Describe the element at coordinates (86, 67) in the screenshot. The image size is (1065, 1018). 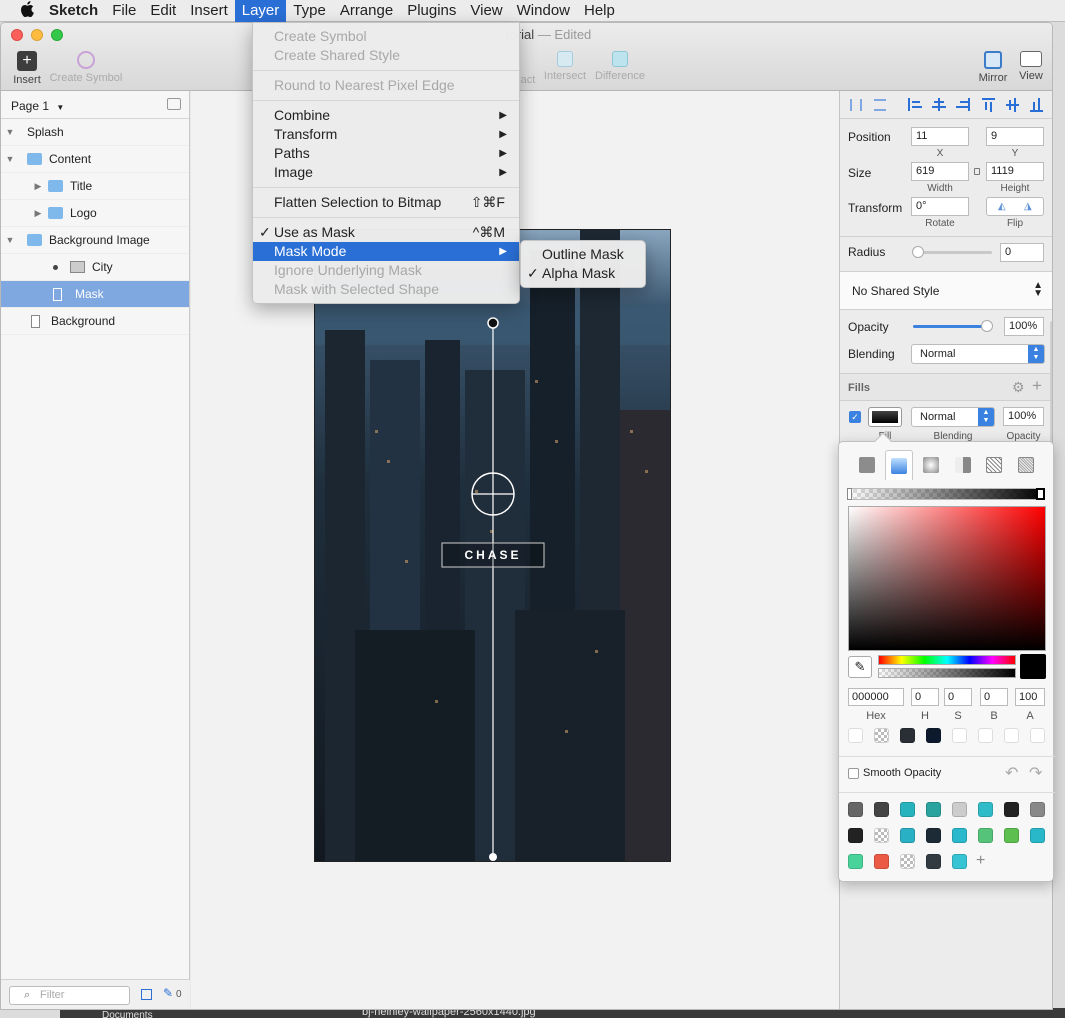
I see `create-symbol-button: Create Symbol` at that location.